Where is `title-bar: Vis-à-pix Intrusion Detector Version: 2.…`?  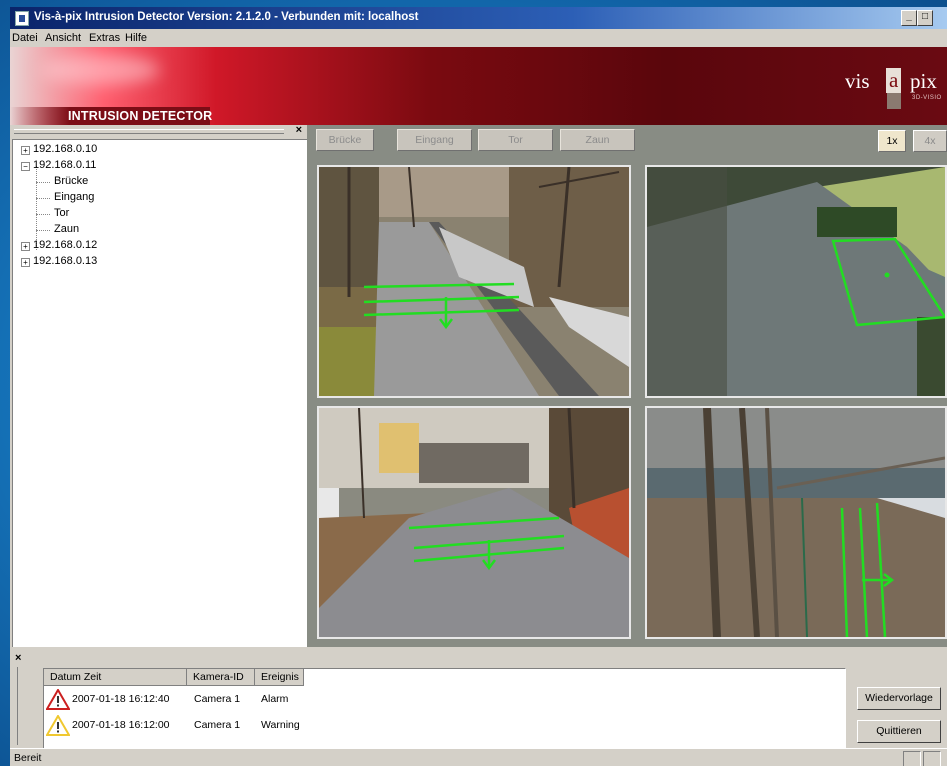 title-bar: Vis-à-pix Intrusion Detector Version: 2.… is located at coordinates (478, 18).